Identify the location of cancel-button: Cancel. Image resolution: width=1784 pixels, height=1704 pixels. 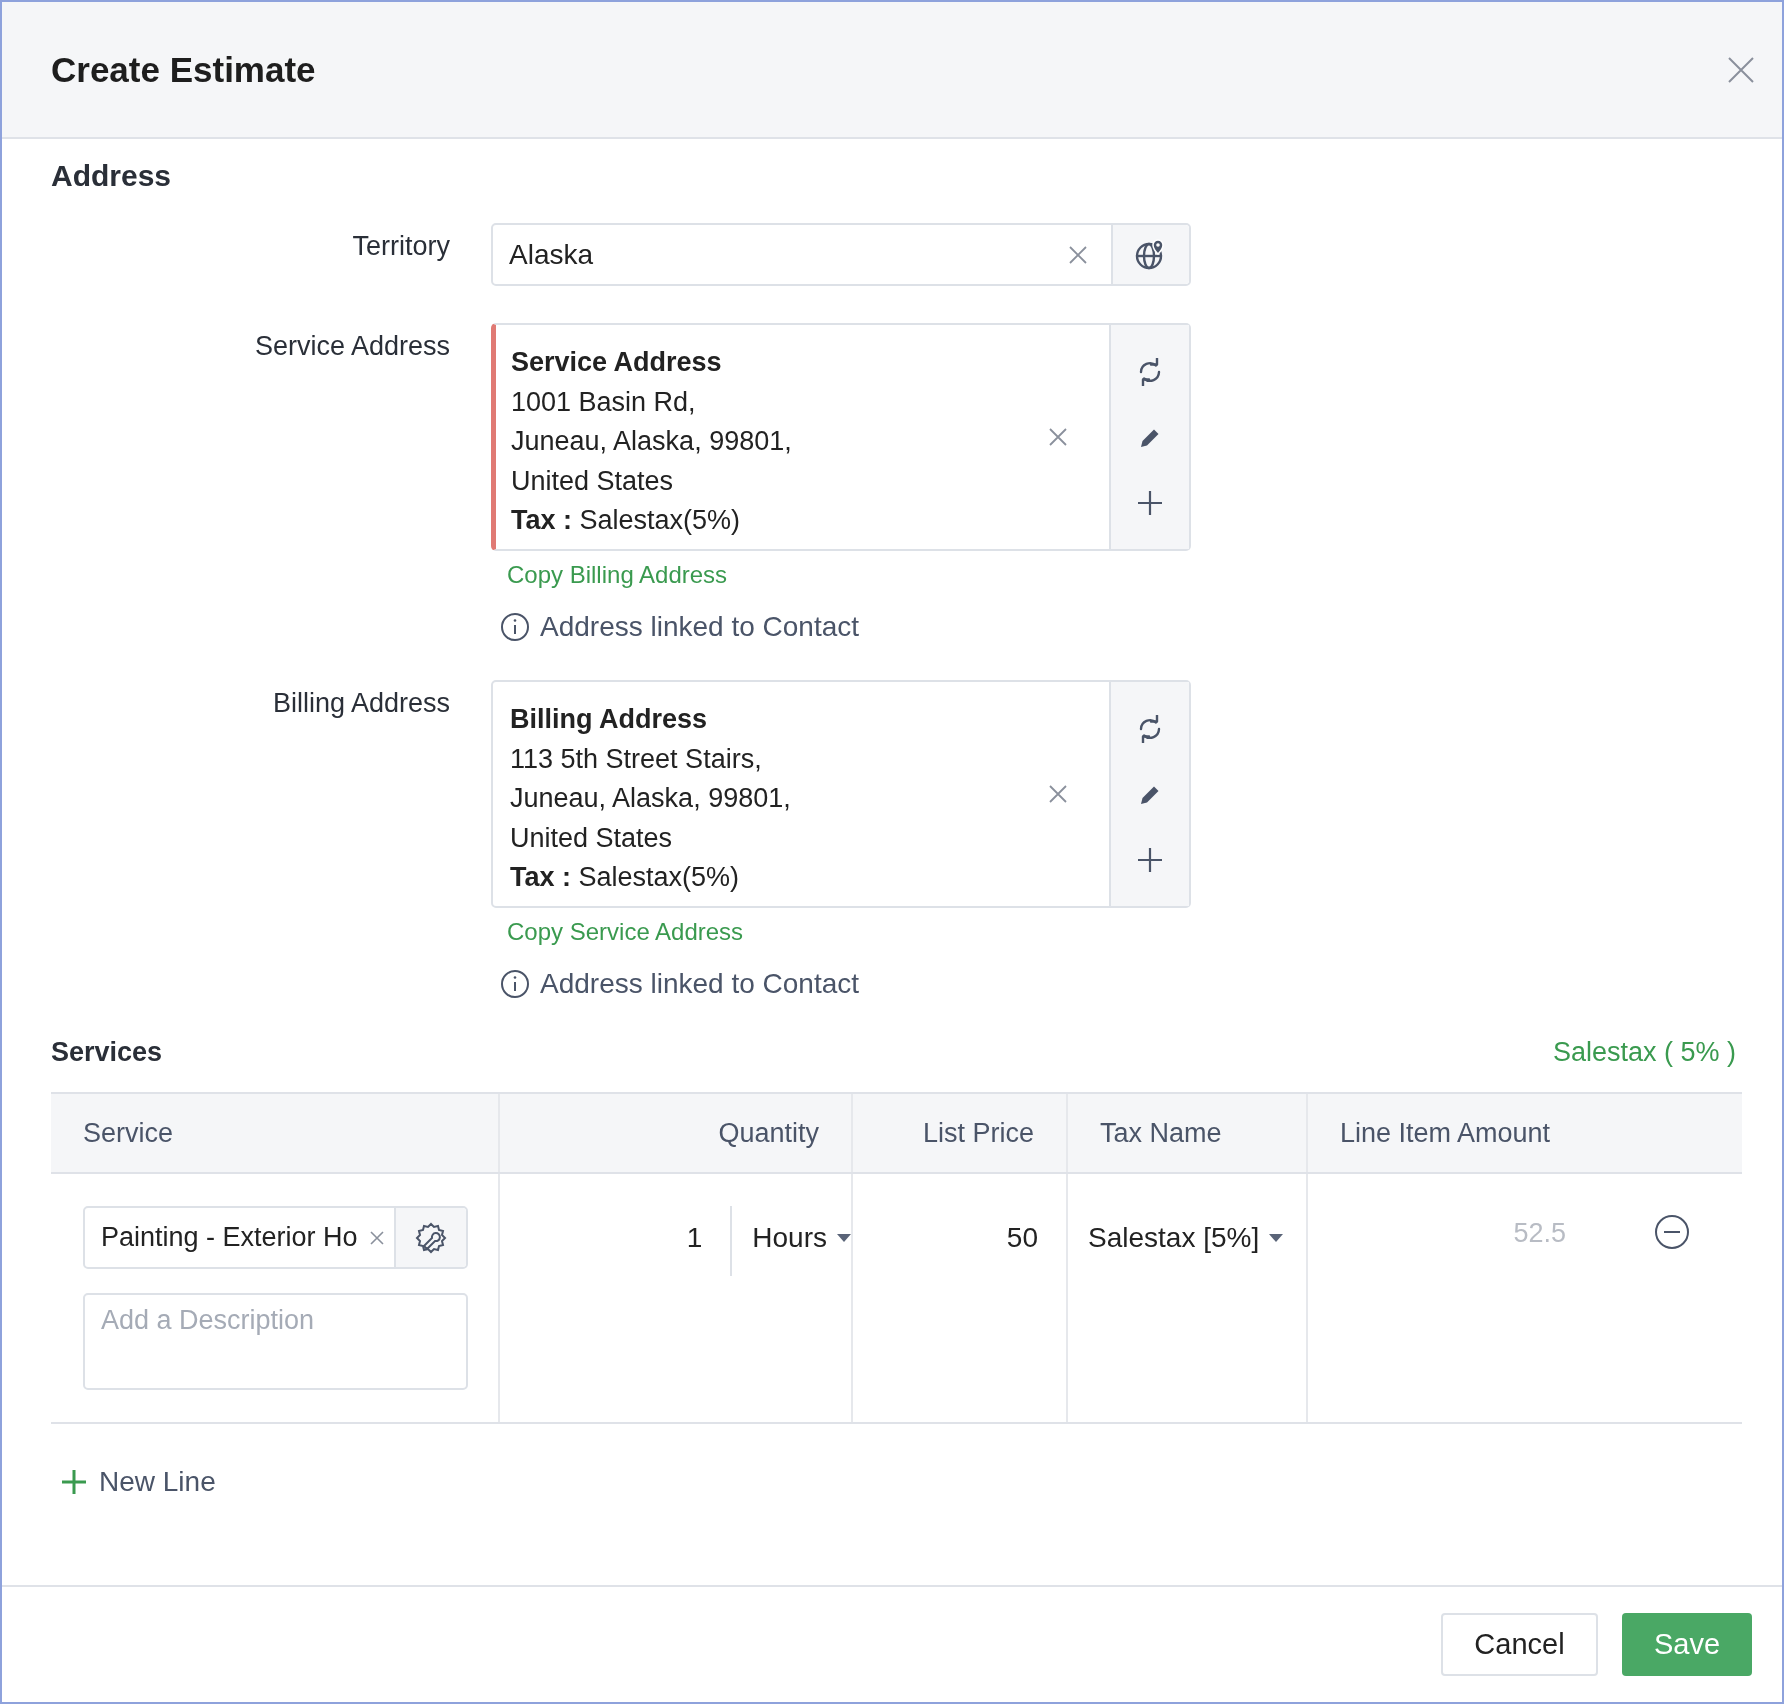
(1519, 1644).